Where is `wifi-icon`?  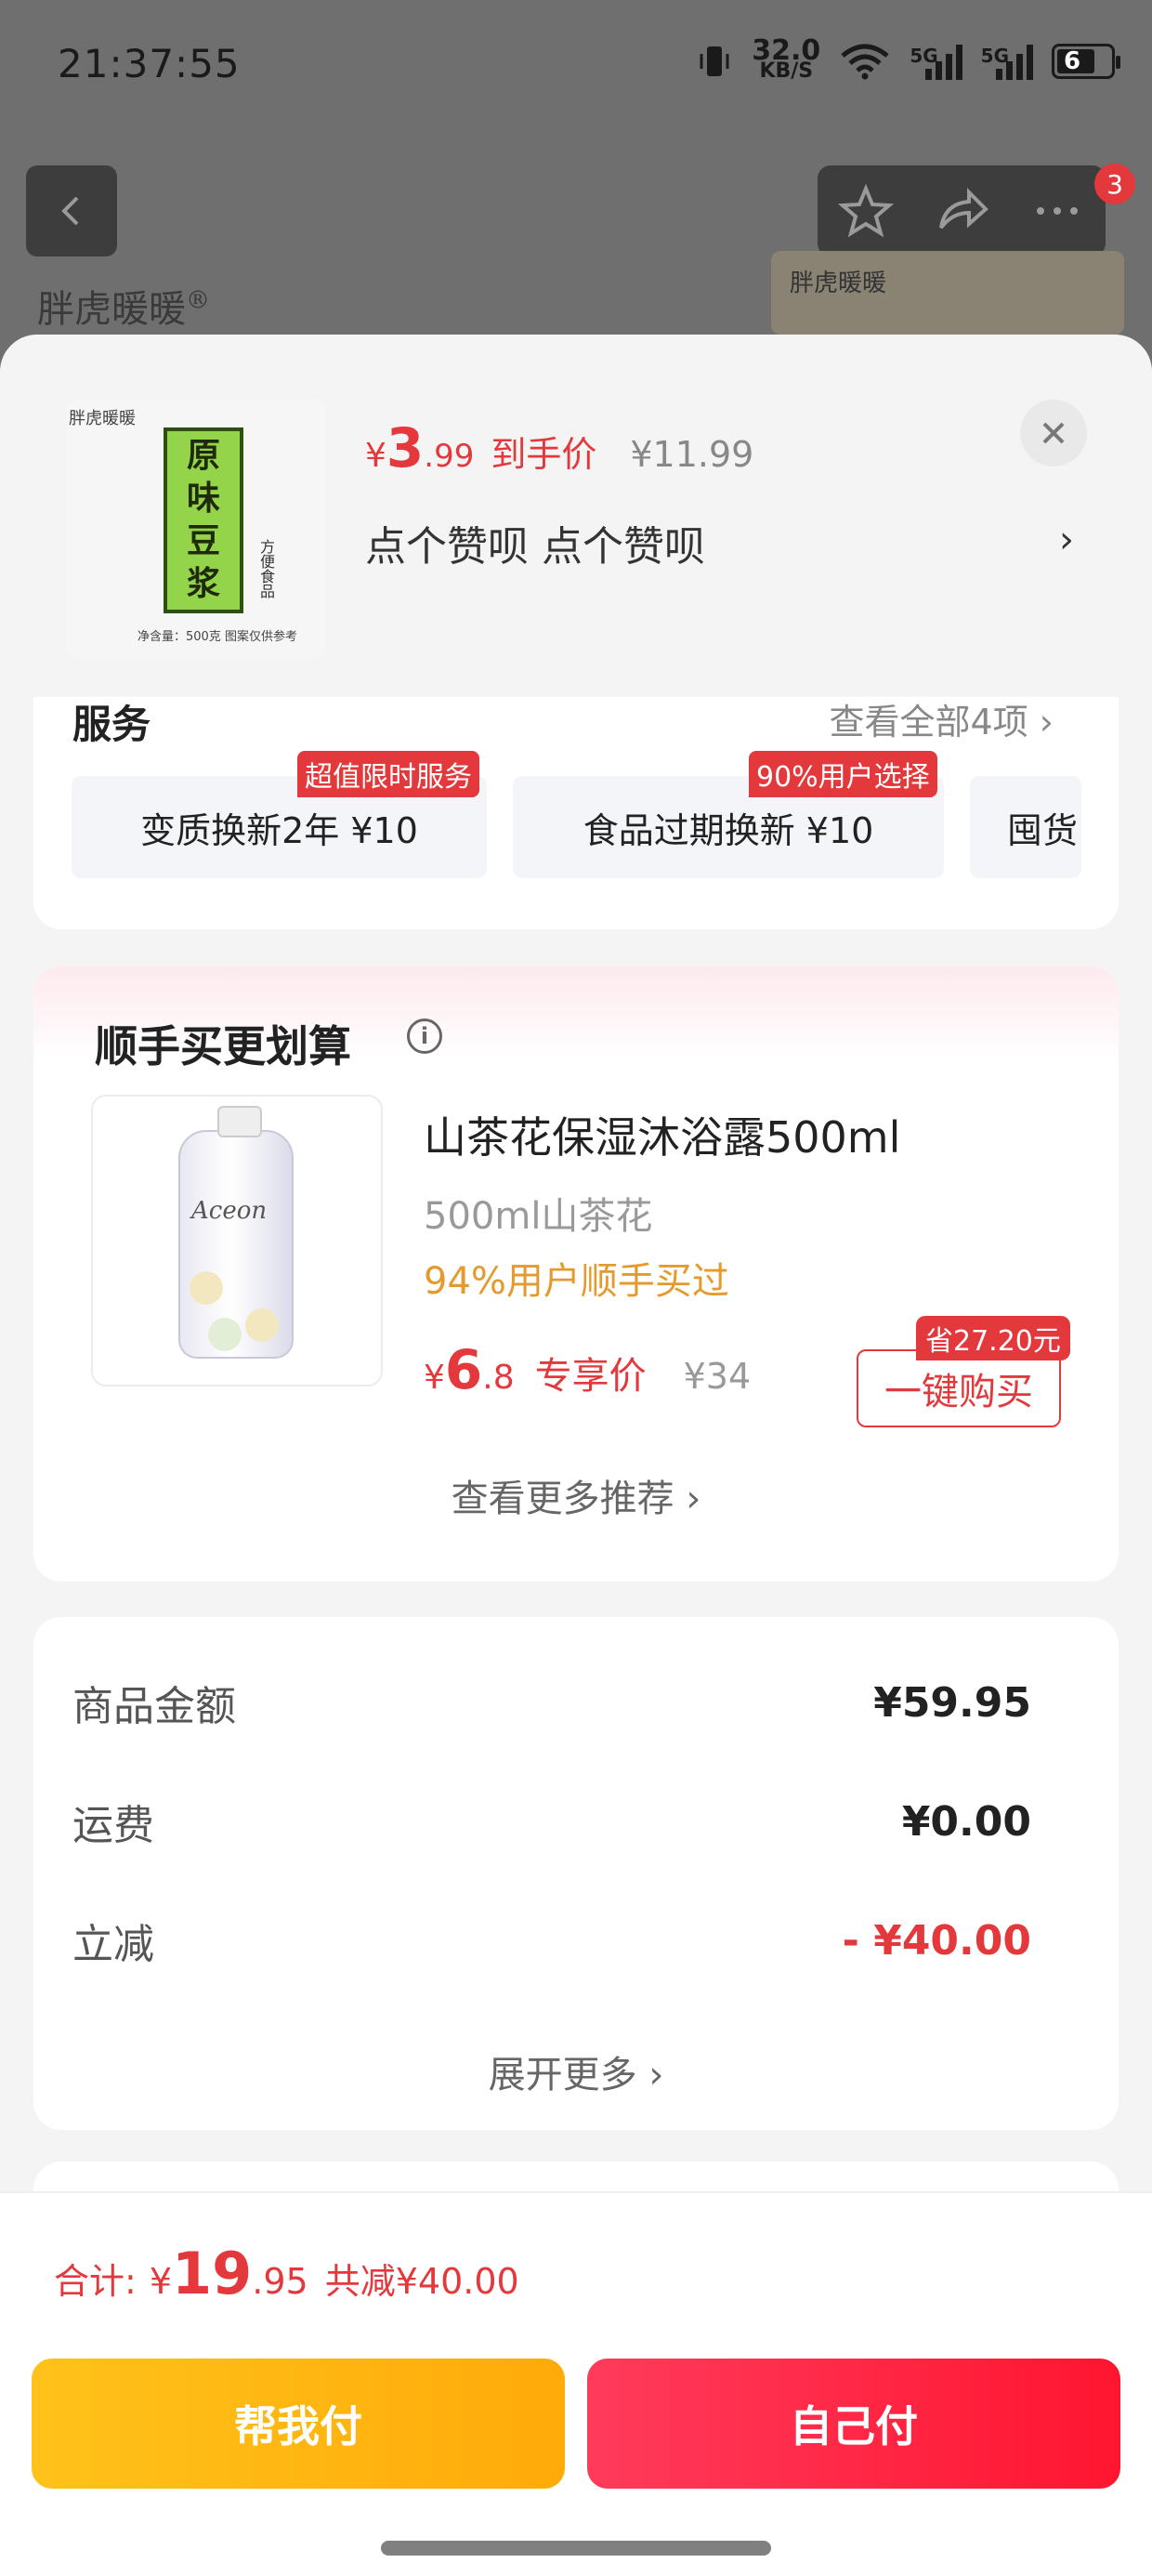
wifi-icon is located at coordinates (865, 62).